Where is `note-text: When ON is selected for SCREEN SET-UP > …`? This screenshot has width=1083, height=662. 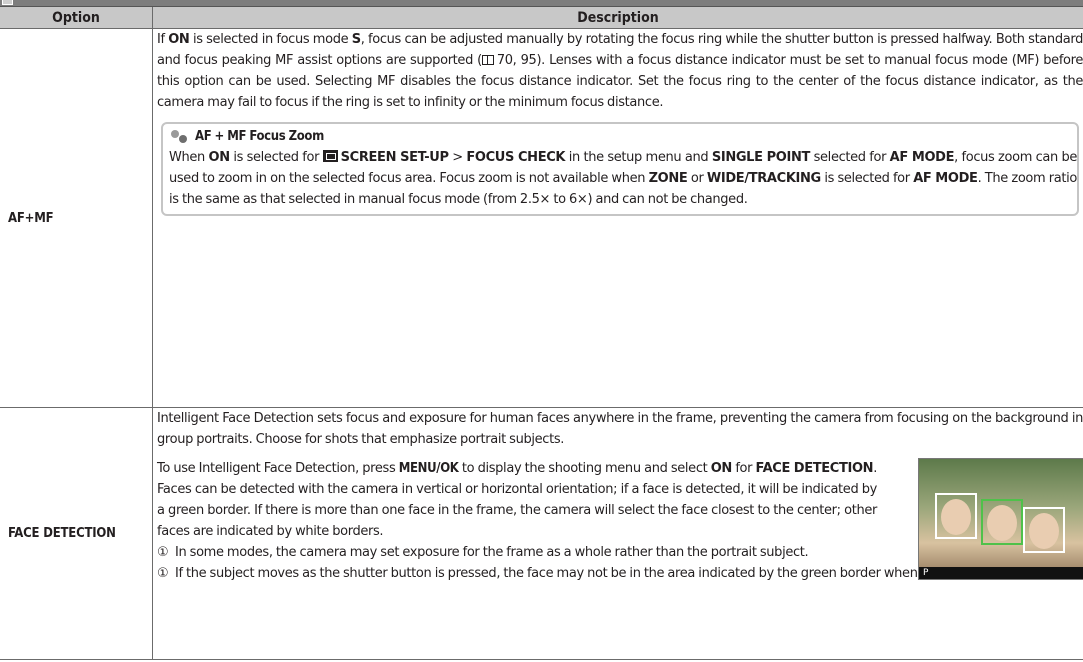 note-text: When ON is selected for SCREEN SET-UP > … is located at coordinates (623, 178).